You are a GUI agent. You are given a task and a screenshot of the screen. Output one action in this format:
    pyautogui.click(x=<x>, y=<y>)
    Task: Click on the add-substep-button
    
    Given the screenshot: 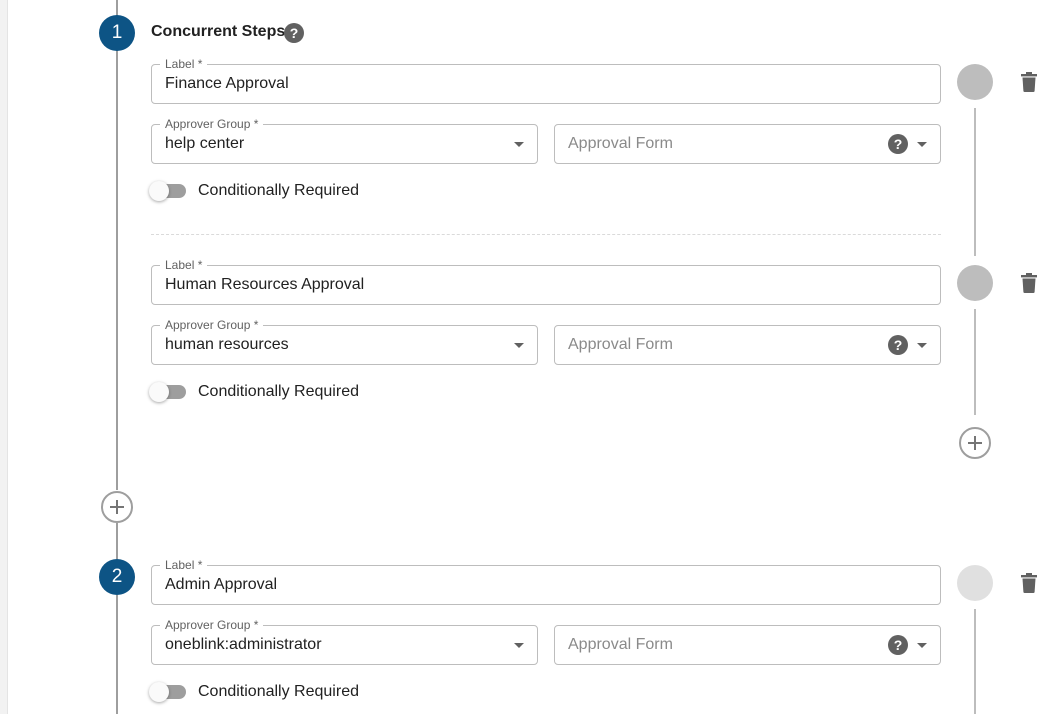 What is the action you would take?
    pyautogui.click(x=975, y=443)
    